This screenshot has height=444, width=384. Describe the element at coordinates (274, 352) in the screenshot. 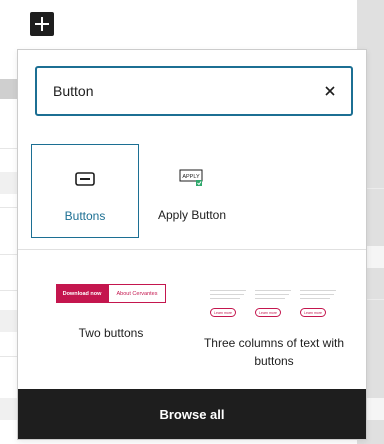

I see `pattern-label: Three columns of text with buttons` at that location.